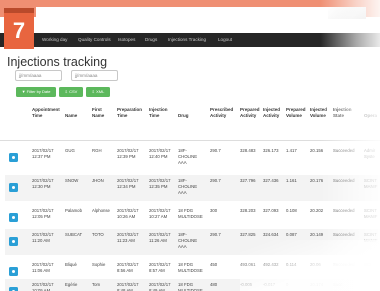 Image resolution: width=380 pixels, height=291 pixels. I want to click on nav-item-quality-controls: Quality Controls, so click(94, 40).